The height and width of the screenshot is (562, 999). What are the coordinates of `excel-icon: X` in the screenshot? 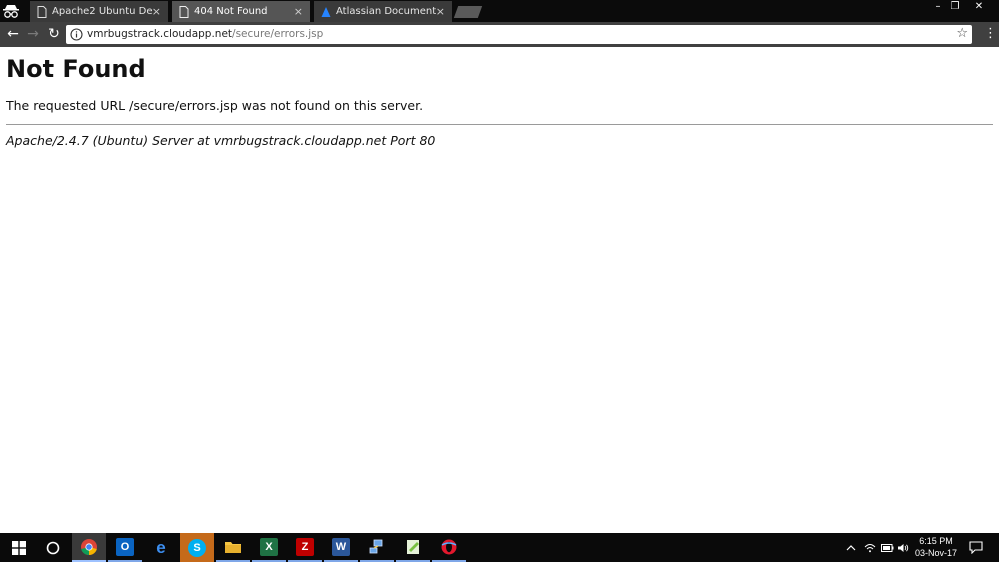 It's located at (269, 546).